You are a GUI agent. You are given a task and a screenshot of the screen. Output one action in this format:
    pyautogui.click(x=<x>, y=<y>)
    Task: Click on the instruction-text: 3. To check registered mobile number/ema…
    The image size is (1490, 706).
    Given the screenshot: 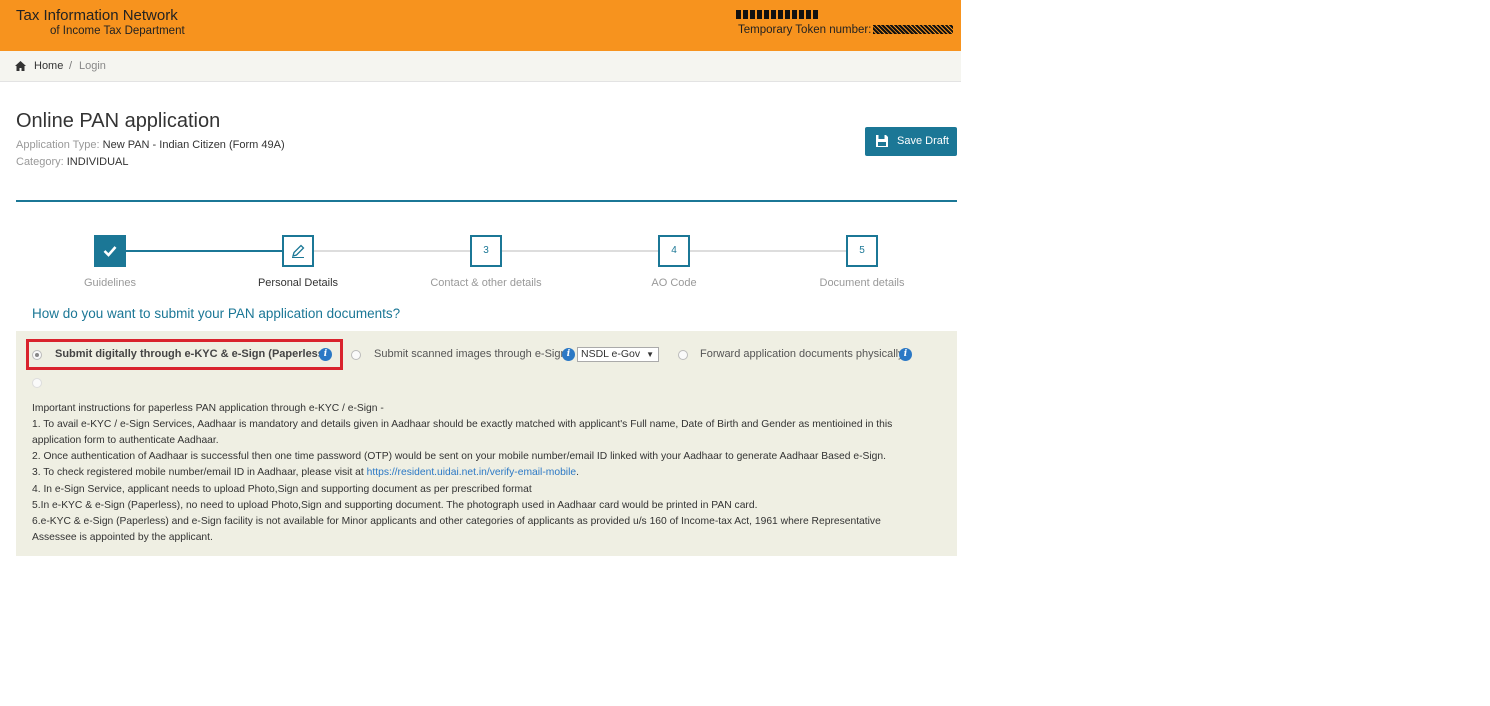 What is the action you would take?
    pyautogui.click(x=199, y=472)
    